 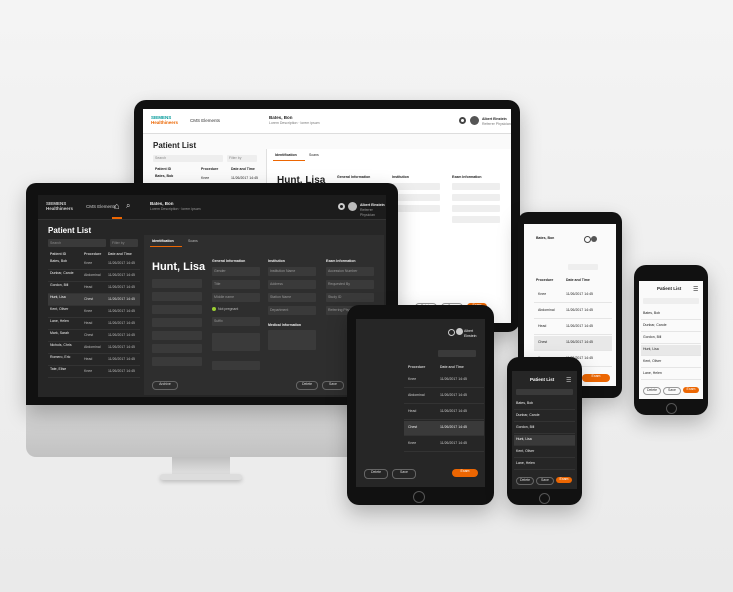 I want to click on row-date: 11/26/2017 14:45, so click(x=121, y=311).